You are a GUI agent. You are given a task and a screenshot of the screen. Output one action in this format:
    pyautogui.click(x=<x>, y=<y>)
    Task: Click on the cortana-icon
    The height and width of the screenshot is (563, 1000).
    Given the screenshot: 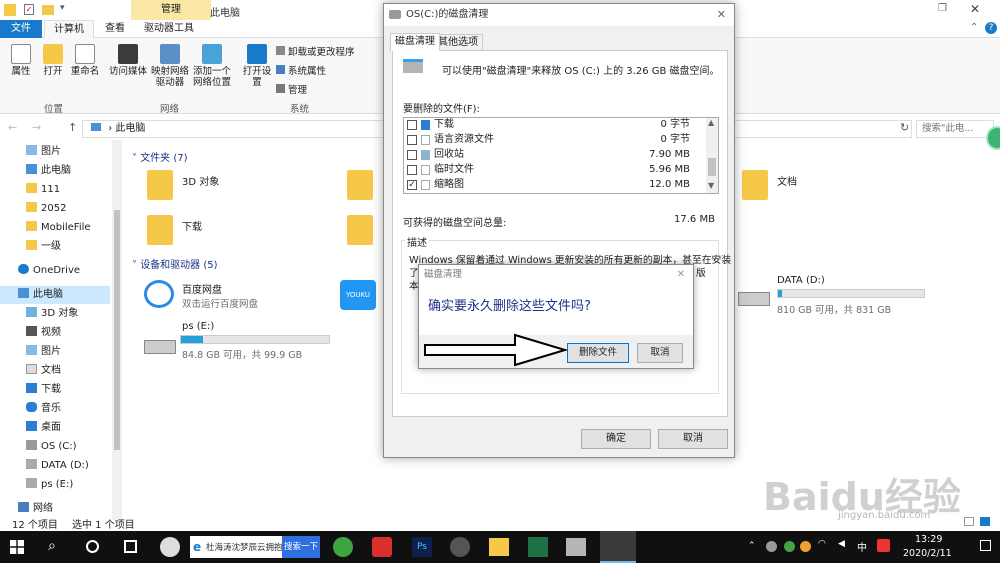 What is the action you would take?
    pyautogui.click(x=92, y=546)
    